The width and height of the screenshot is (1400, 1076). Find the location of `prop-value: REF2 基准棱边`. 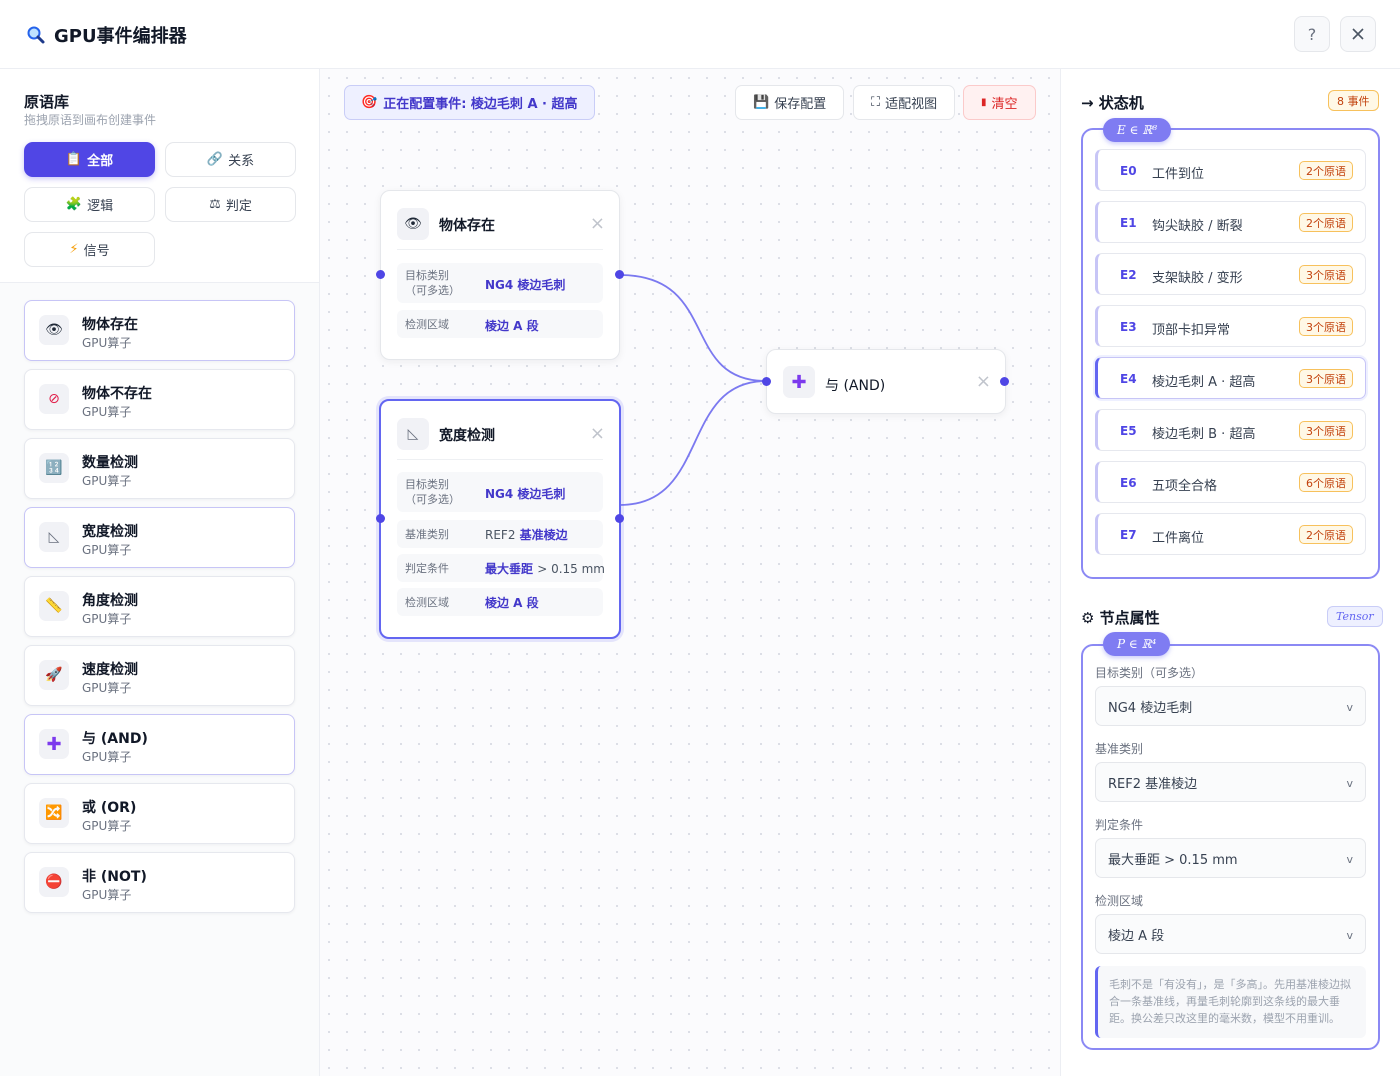

prop-value: REF2 基准棱边 is located at coordinates (526, 534).